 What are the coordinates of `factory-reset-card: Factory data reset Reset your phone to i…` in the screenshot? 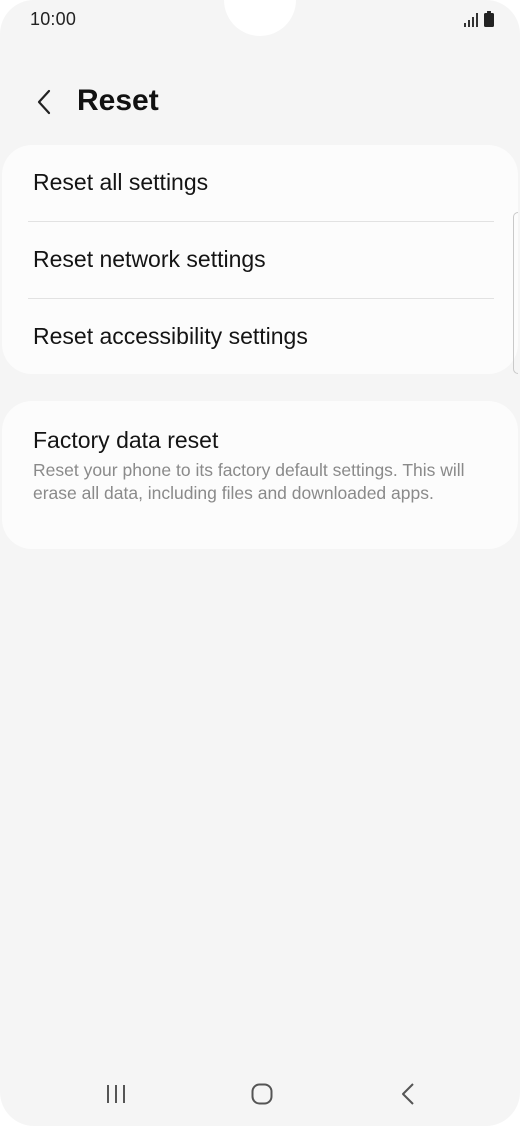 It's located at (260, 475).